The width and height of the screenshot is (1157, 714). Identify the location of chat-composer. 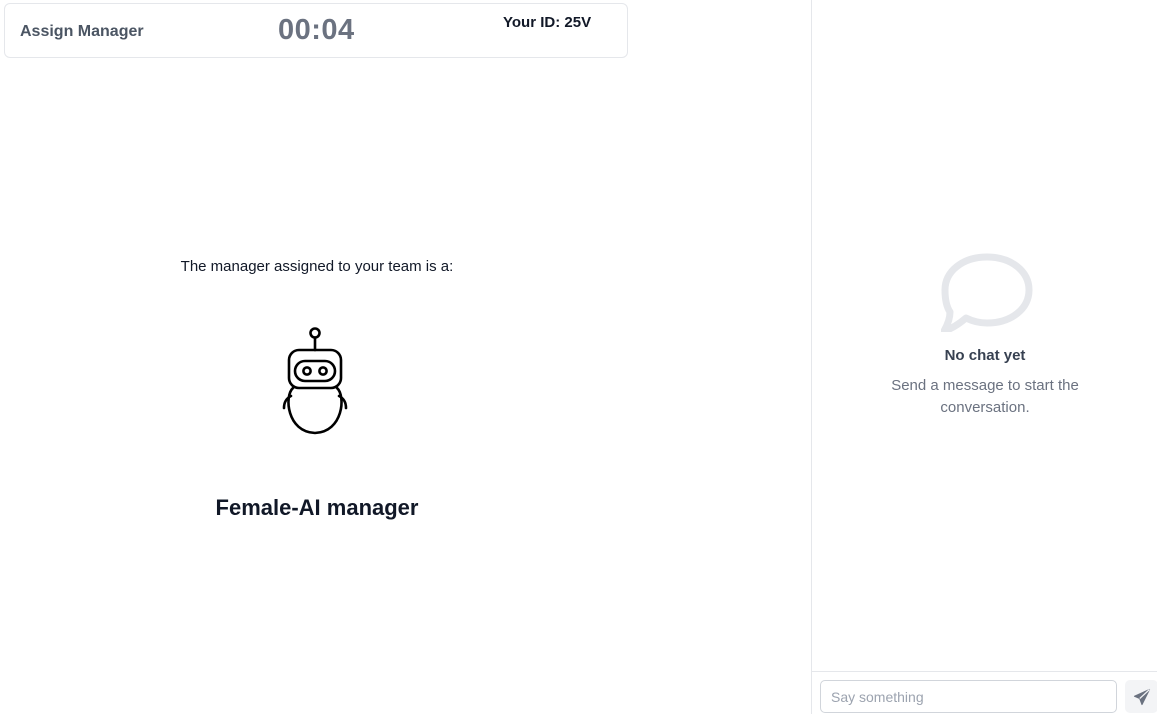
(984, 692).